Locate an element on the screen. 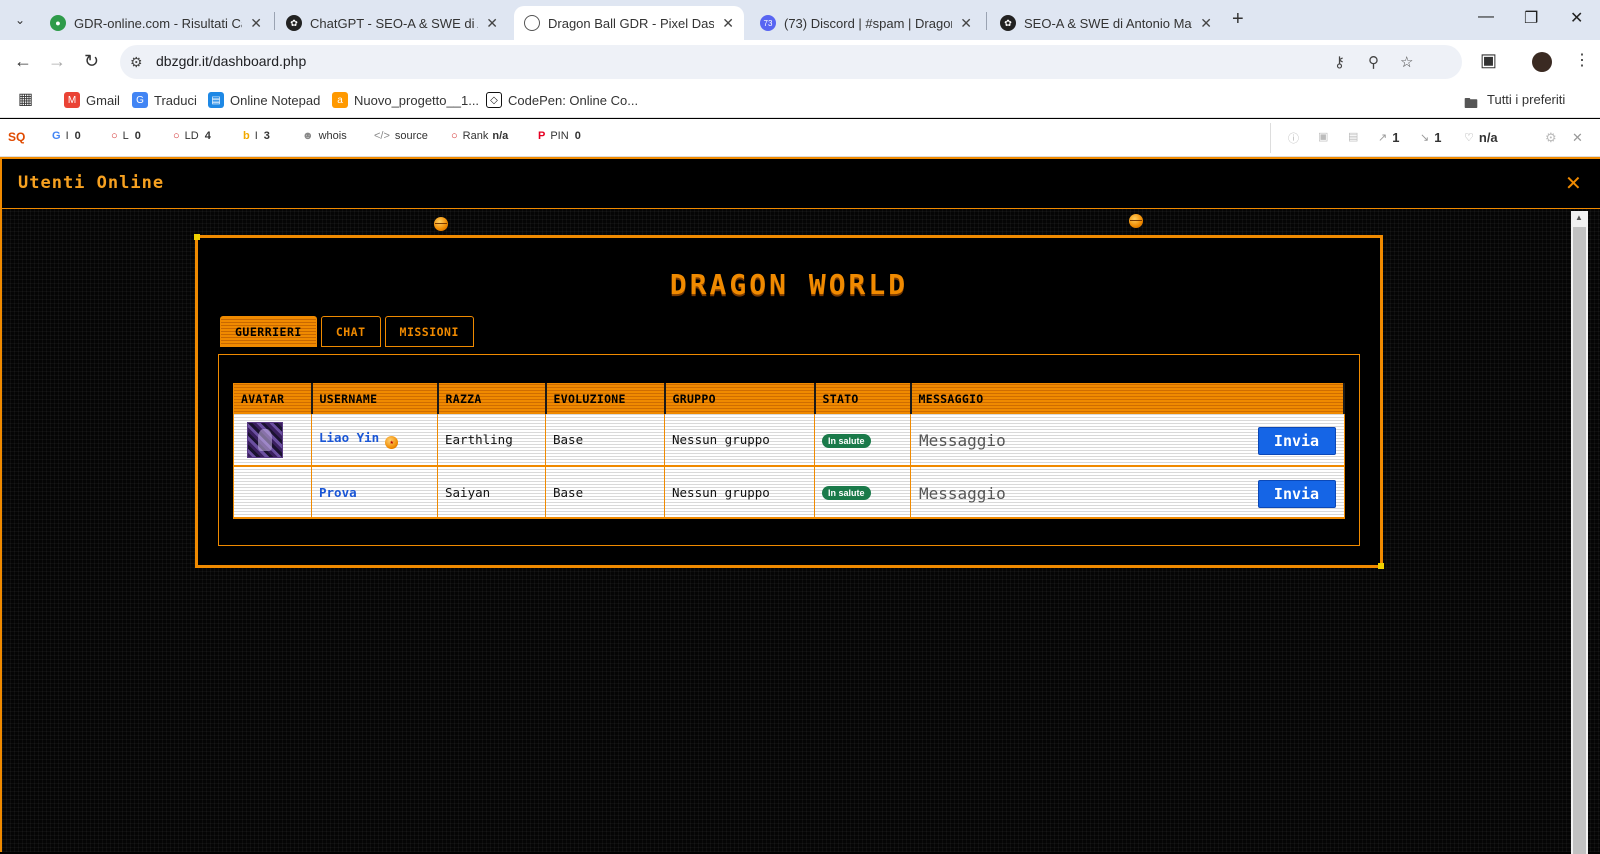 Image resolution: width=1600 pixels, height=854 pixels. browser-tab: ✿ SEO-A & SWE di Antonio Matti ✕ is located at coordinates (1106, 23).